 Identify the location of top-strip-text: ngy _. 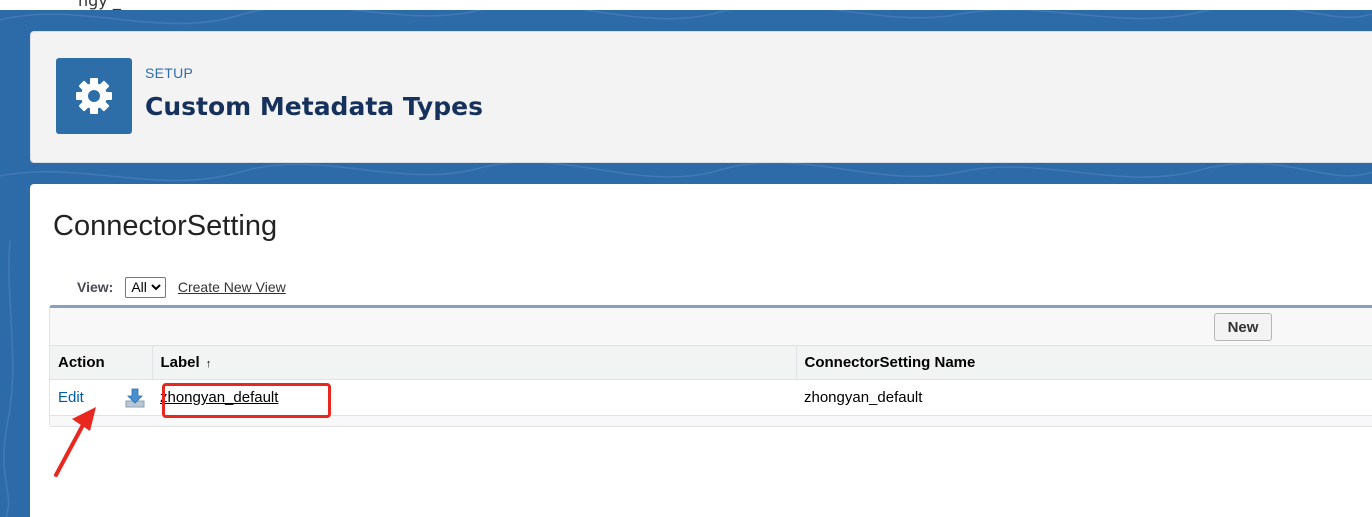
(99, 5).